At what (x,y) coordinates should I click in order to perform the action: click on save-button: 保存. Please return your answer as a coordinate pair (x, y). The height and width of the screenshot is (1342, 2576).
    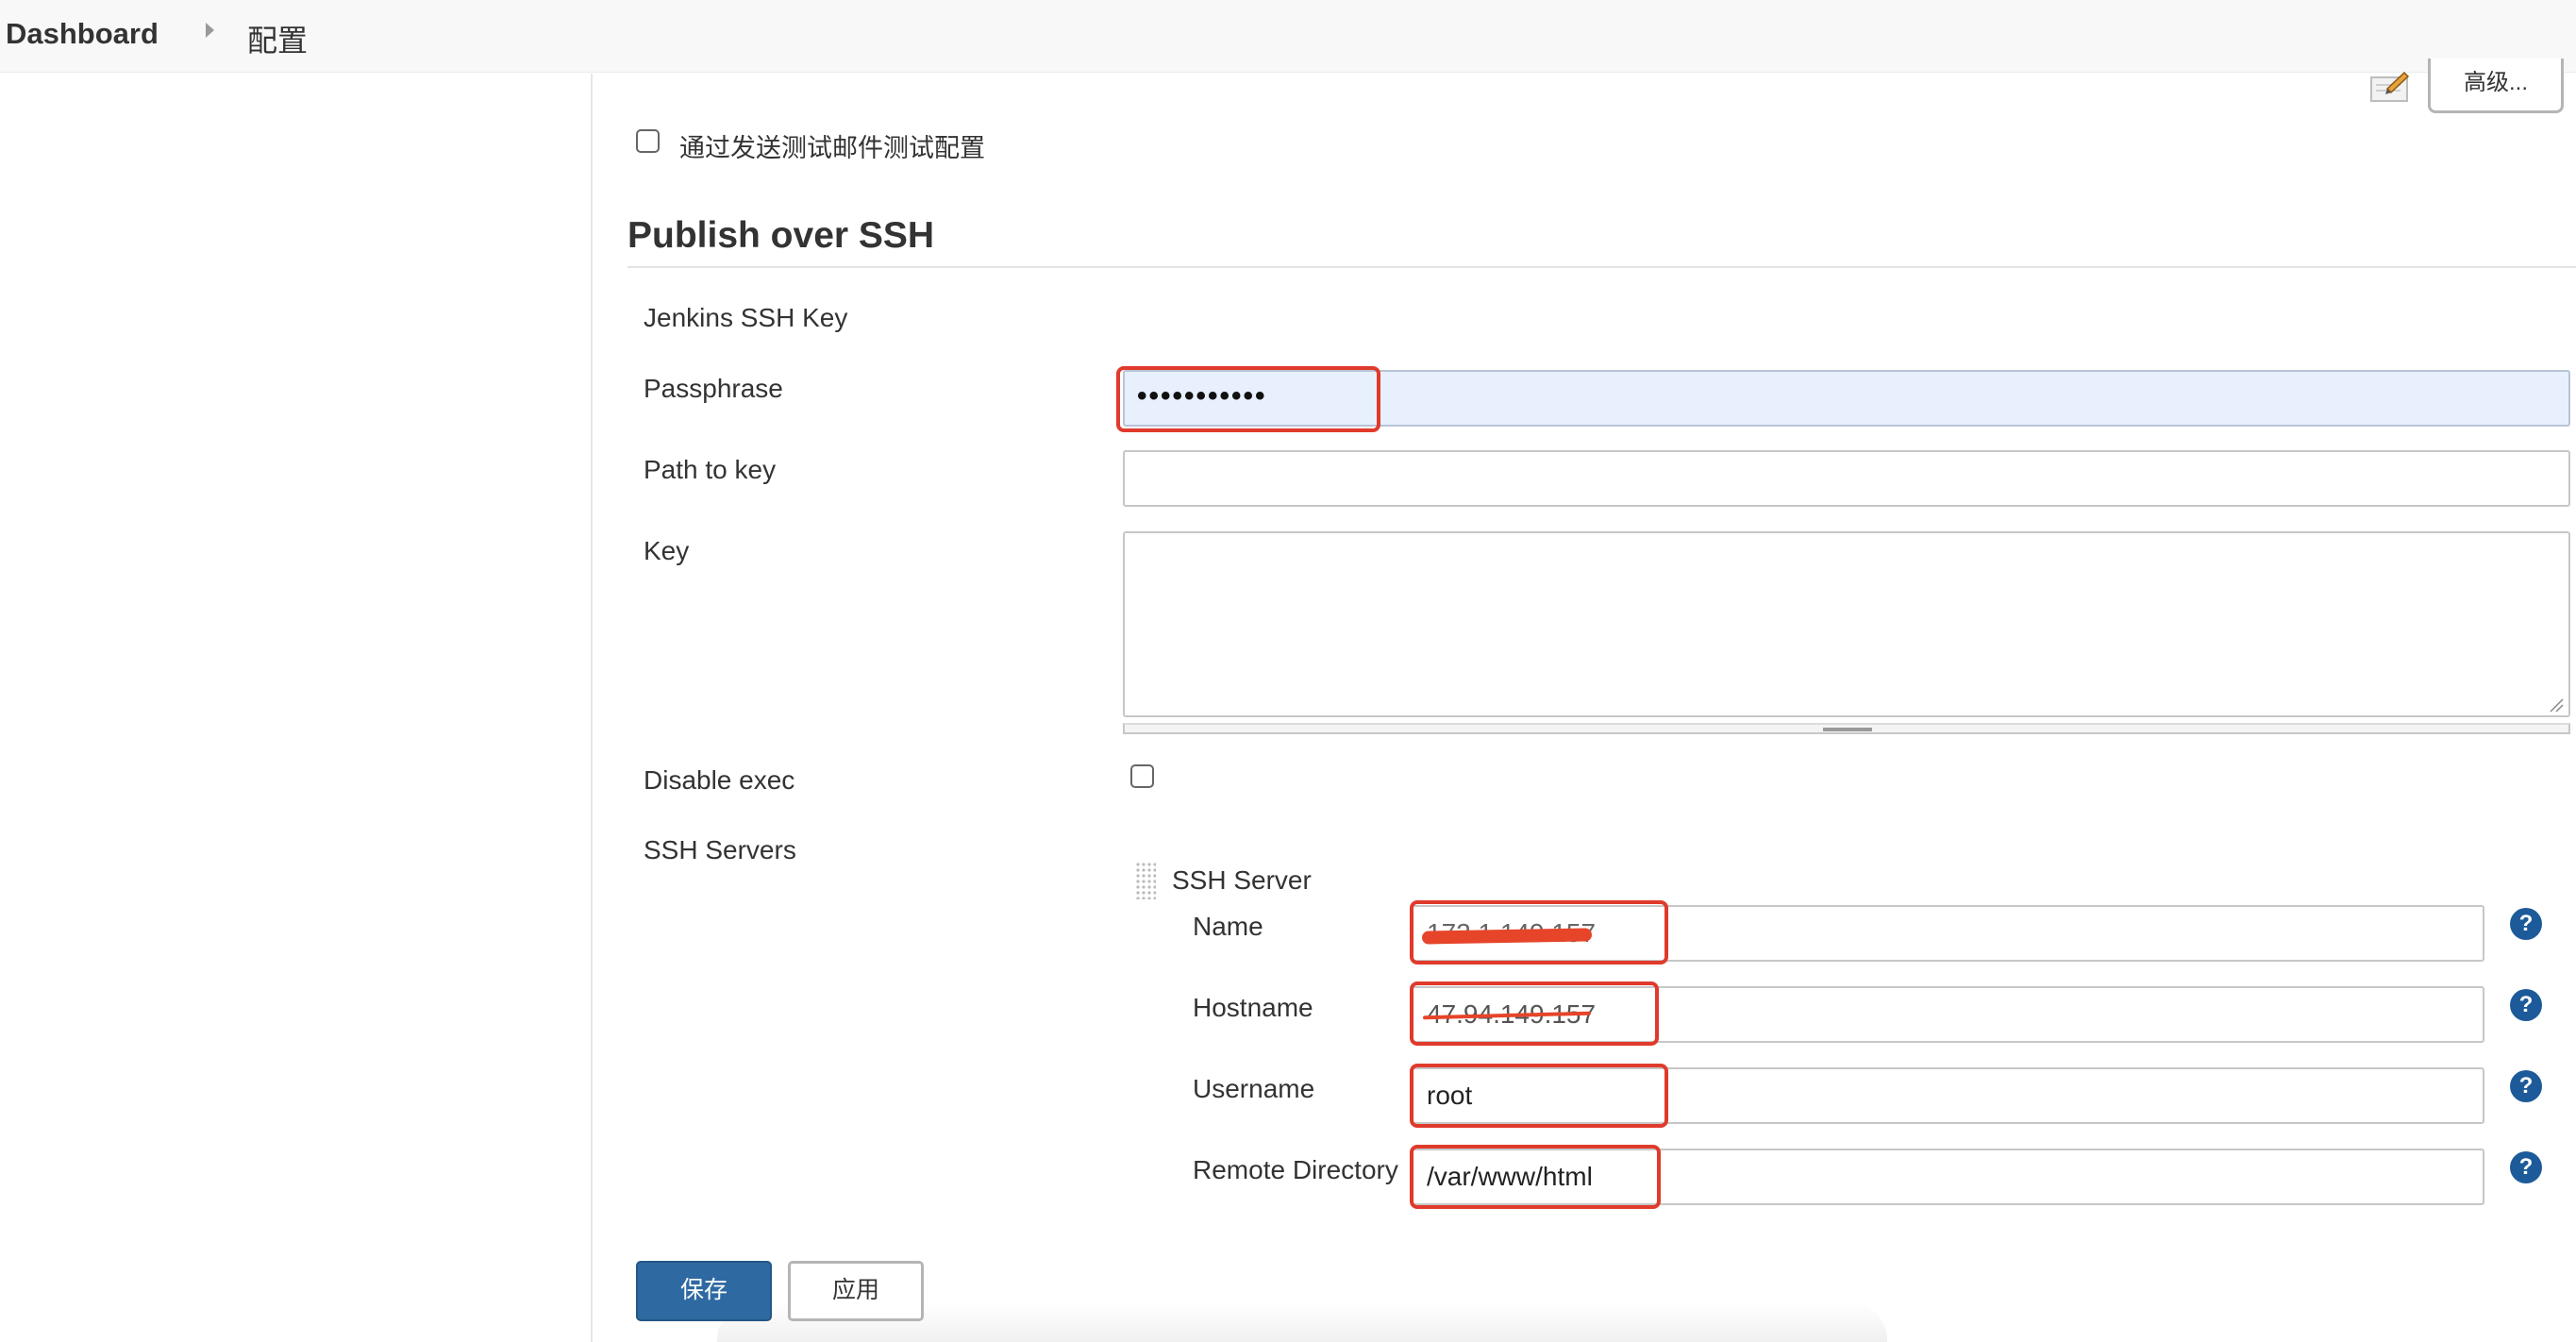
    Looking at the image, I should click on (704, 1291).